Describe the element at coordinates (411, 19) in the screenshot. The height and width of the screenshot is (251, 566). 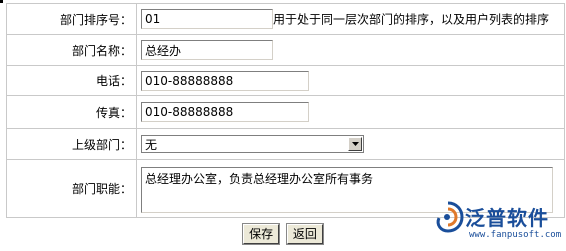
I see `sort-number-hint: 用于处于同一层次部门的排序，以及用户列表的排序` at that location.